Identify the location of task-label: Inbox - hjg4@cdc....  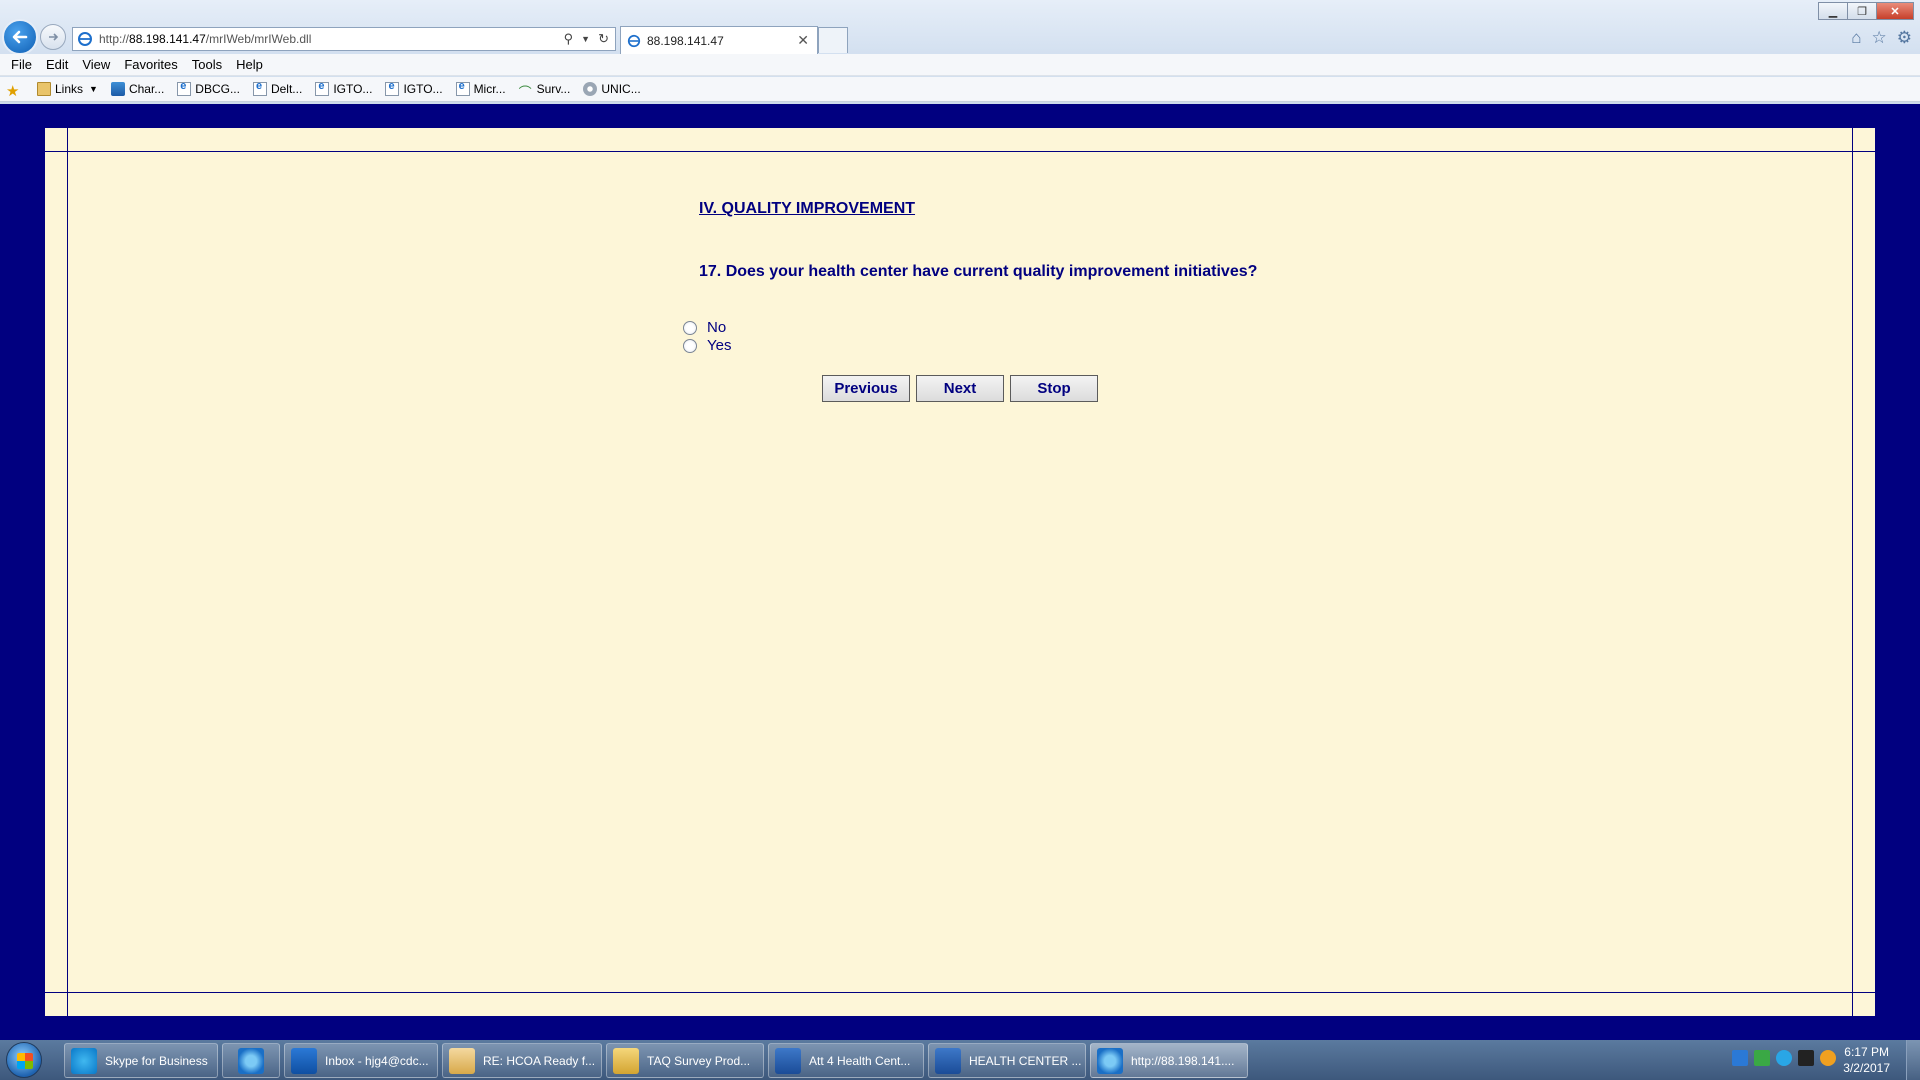
(377, 1060).